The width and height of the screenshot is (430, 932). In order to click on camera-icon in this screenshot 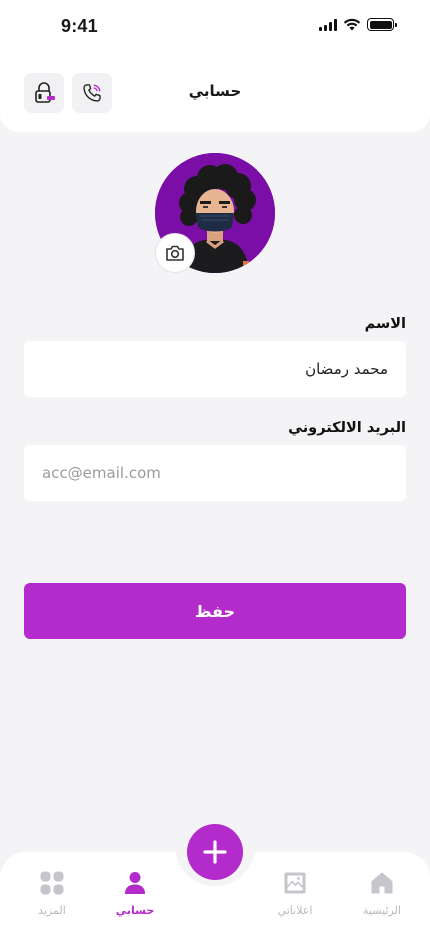, I will do `click(175, 253)`.